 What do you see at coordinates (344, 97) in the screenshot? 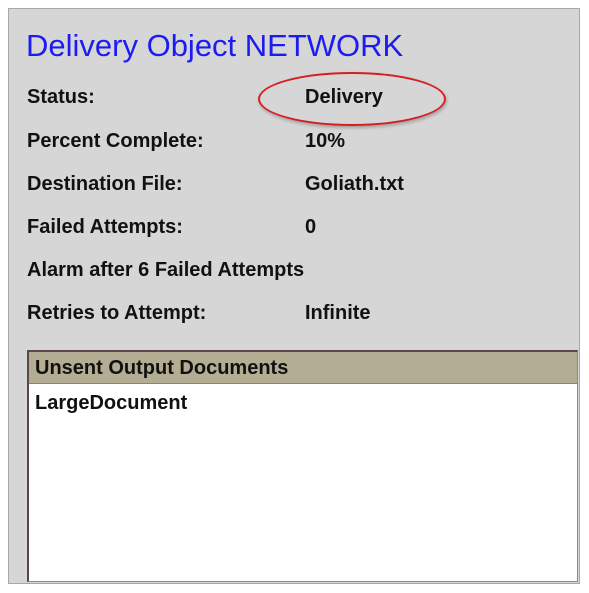
I see `status-value: Delivery` at bounding box center [344, 97].